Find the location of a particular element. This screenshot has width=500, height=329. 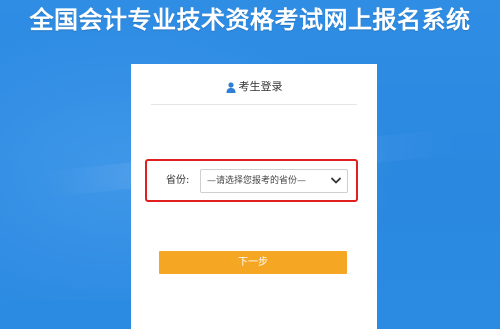

page-title: 全国会计专业技术资格考试网上报名系统 is located at coordinates (250, 20).